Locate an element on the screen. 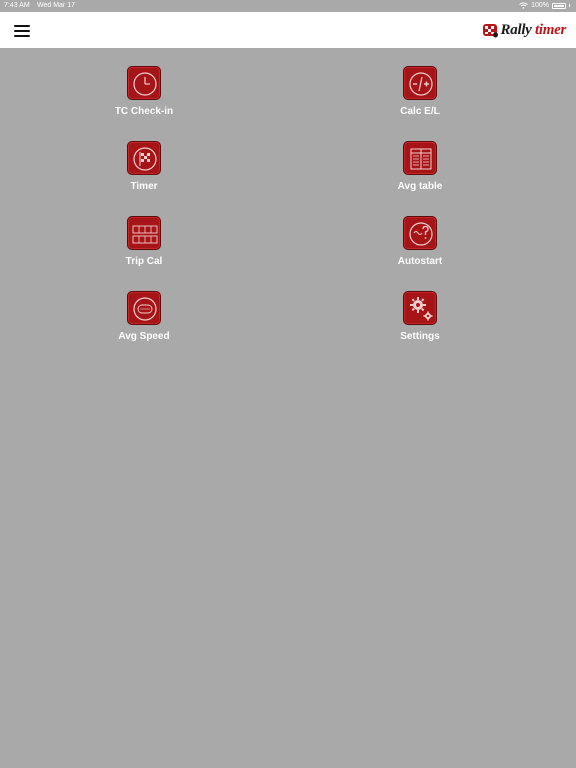  wifi-icon is located at coordinates (523, 5).